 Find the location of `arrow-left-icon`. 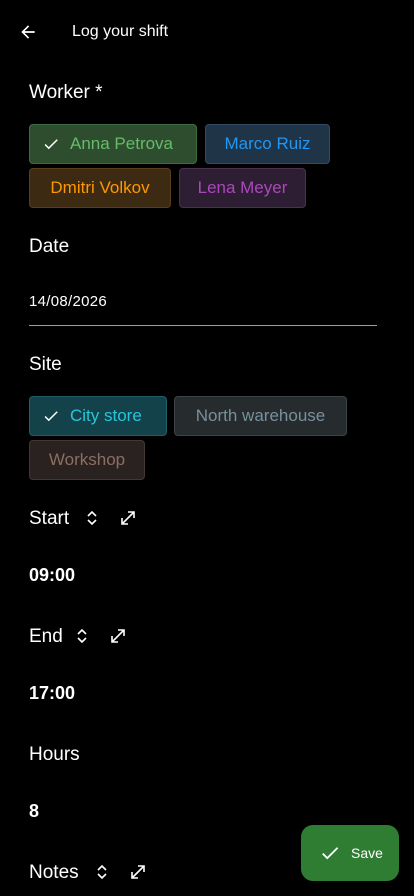

arrow-left-icon is located at coordinates (28, 32).